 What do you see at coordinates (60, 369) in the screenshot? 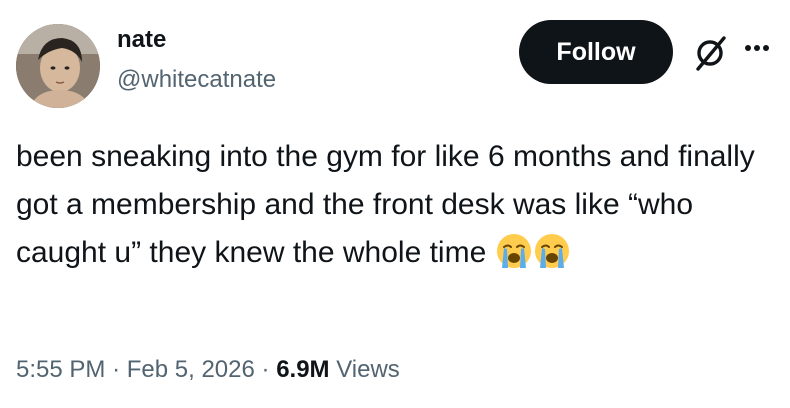
I see `tweet-time: 5:55 PM` at bounding box center [60, 369].